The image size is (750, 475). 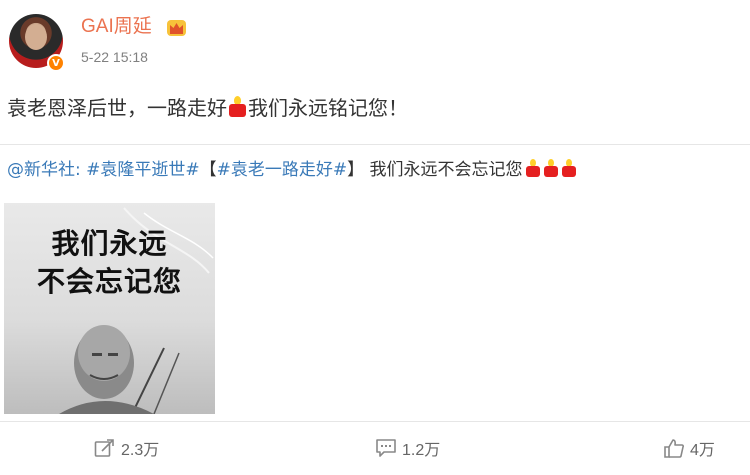 I want to click on mention-link: @新华社:, so click(x=44, y=170).